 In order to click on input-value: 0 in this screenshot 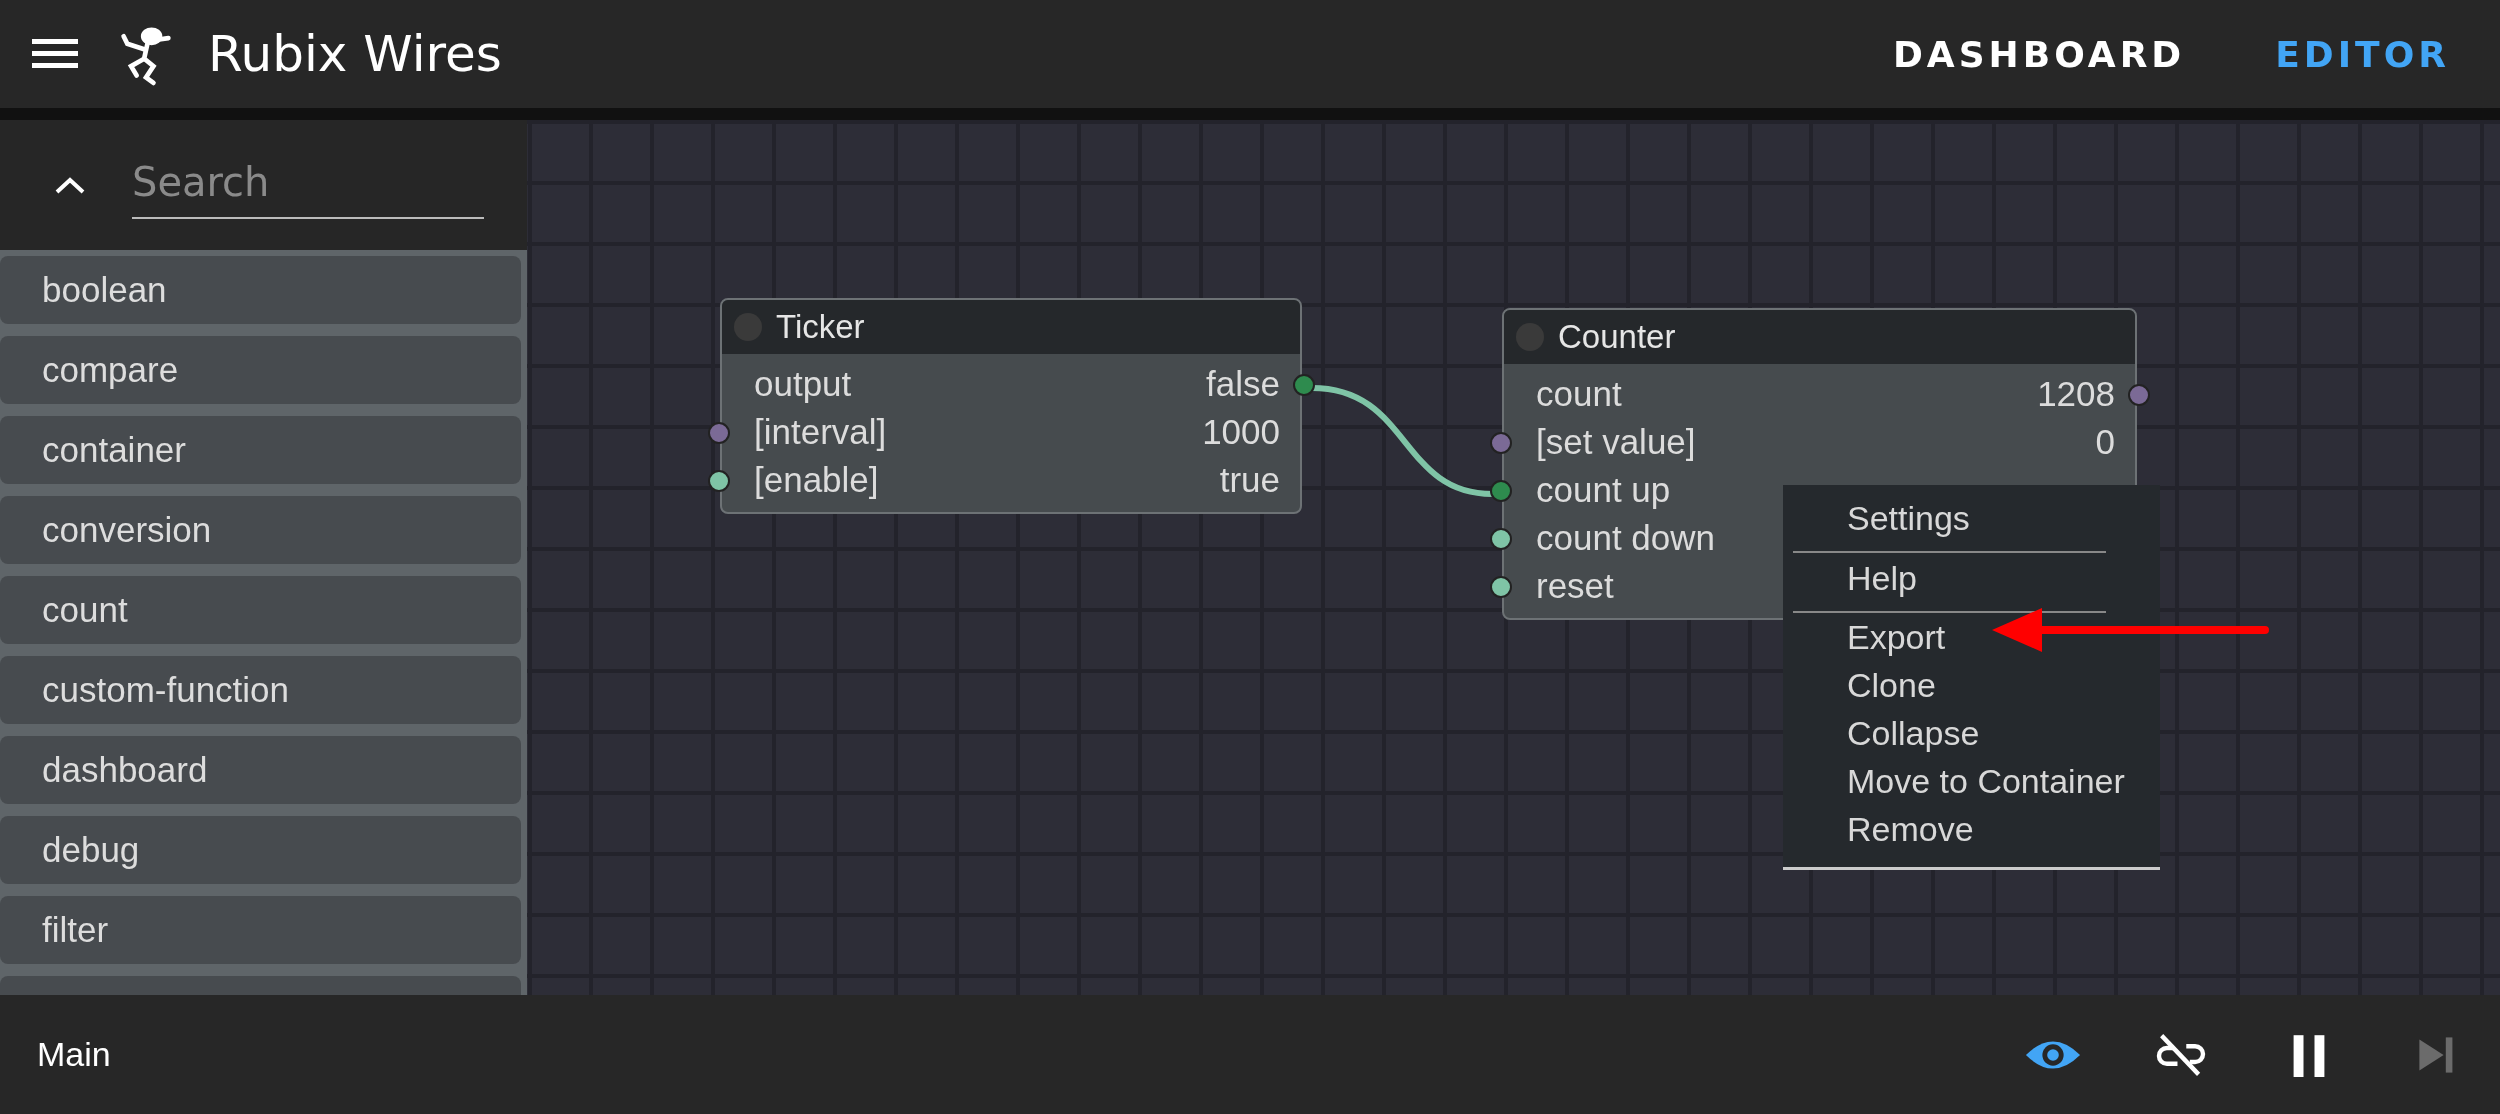, I will do `click(2105, 442)`.